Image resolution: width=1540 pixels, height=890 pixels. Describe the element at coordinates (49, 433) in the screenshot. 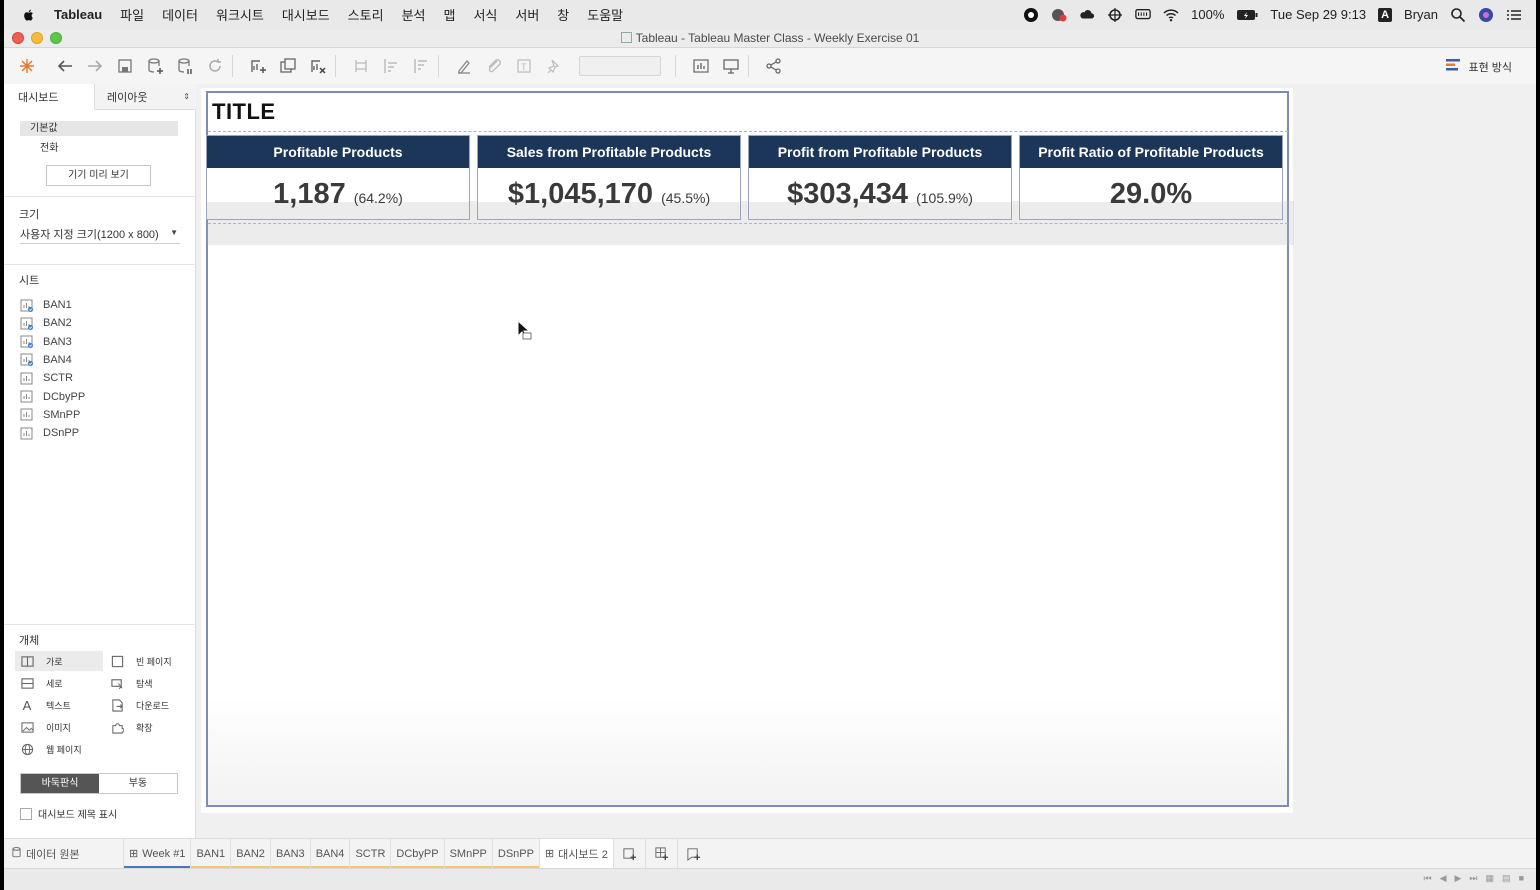

I see `sheet-item-dsnpp: DSnPP` at that location.